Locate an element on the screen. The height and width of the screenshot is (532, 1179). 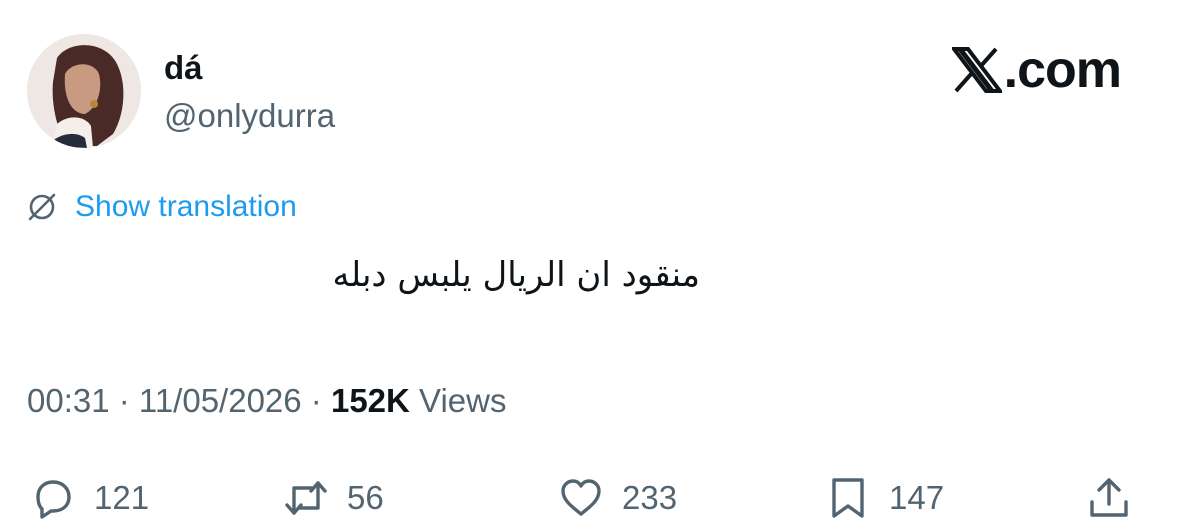
avatar is located at coordinates (84, 91).